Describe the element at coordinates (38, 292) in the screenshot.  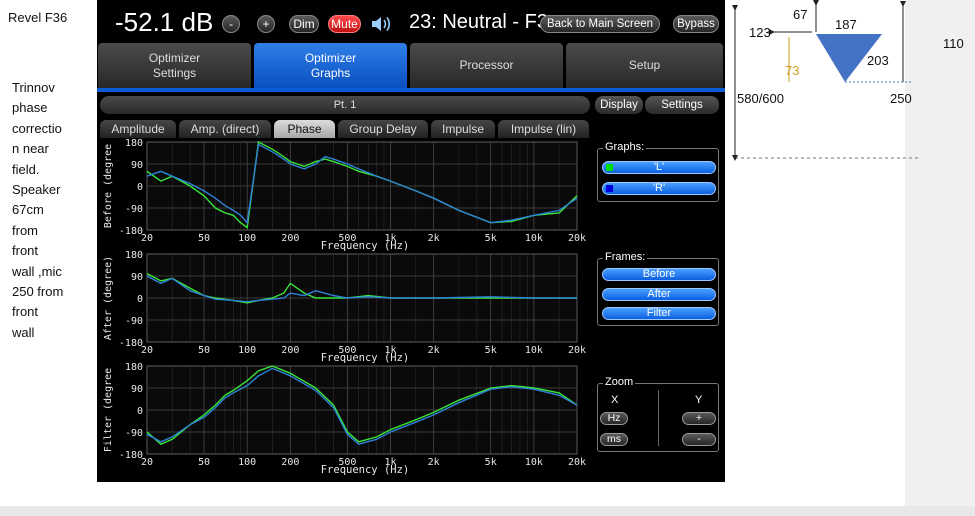
I see `note-line: 250 from` at that location.